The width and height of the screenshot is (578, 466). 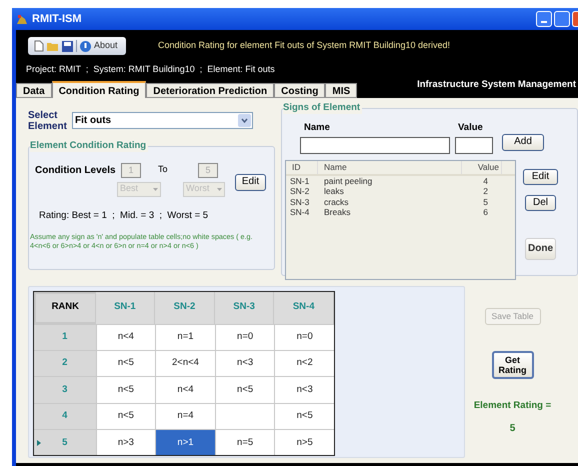 I want to click on sign-value: 2, so click(x=485, y=191).